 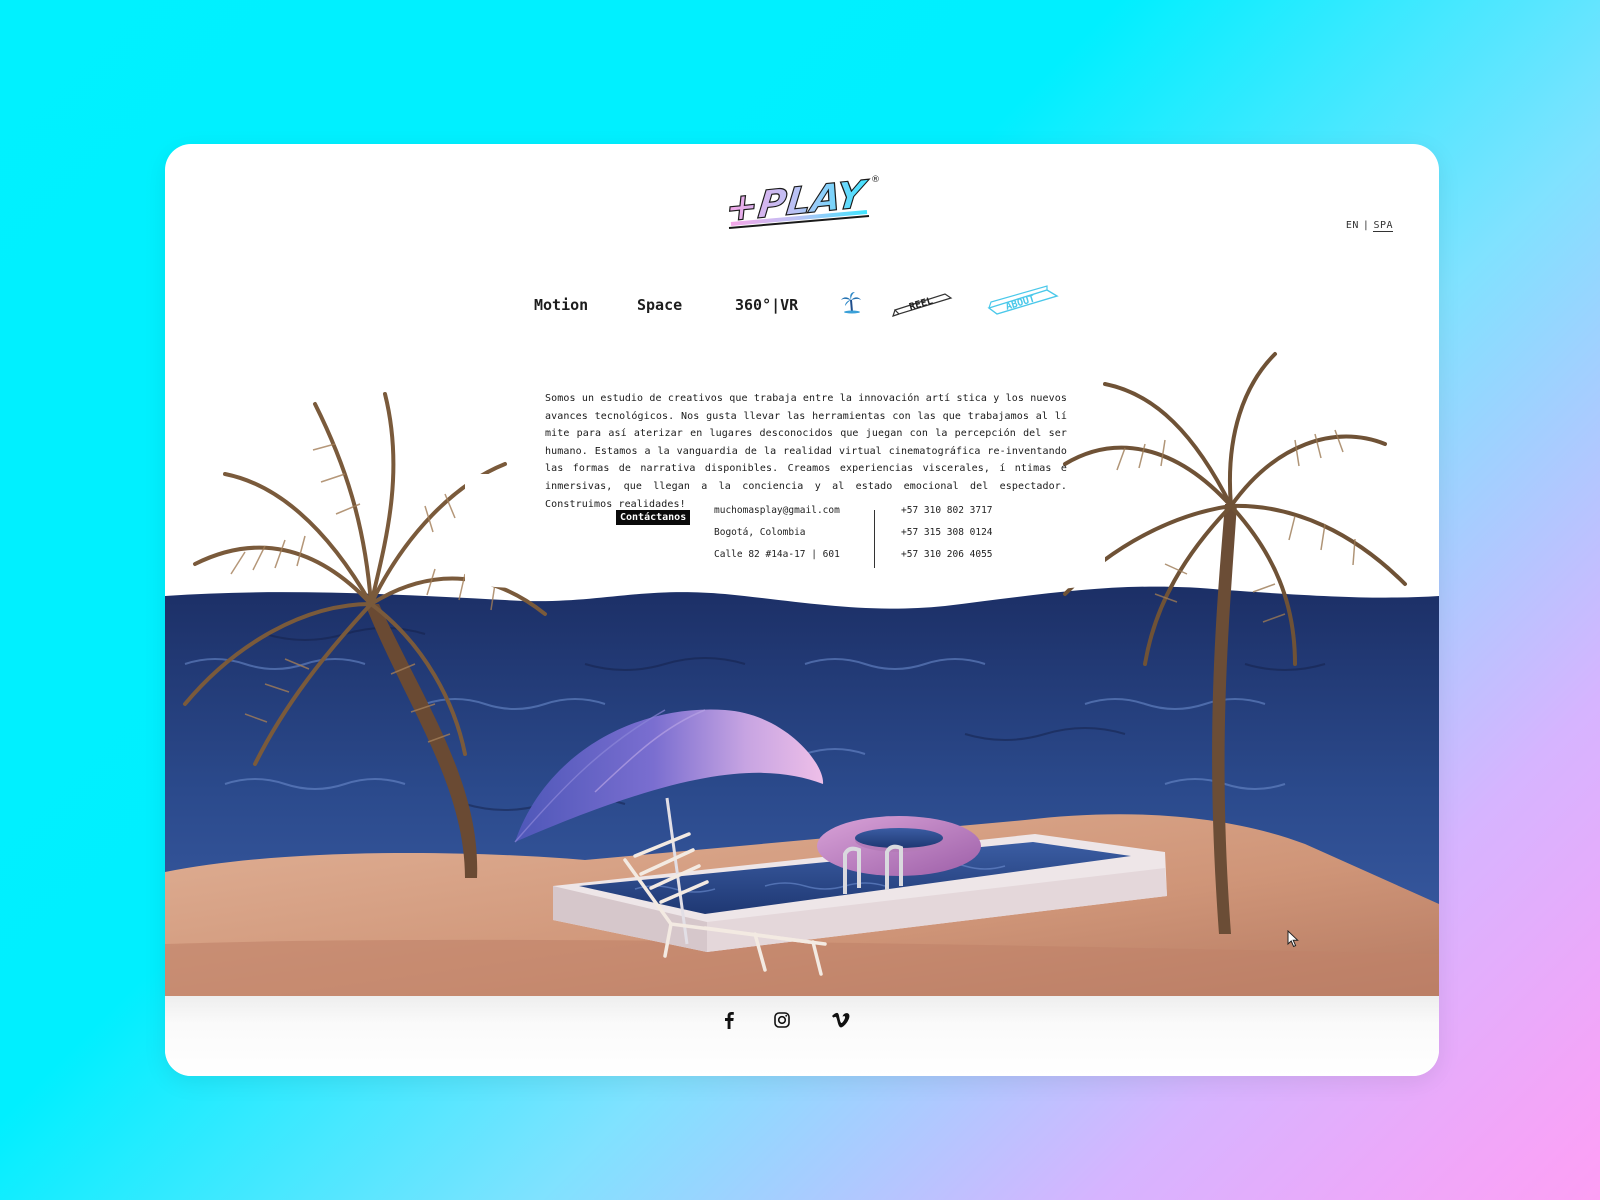 What do you see at coordinates (1383, 226) in the screenshot?
I see `lang-spa: SPA` at bounding box center [1383, 226].